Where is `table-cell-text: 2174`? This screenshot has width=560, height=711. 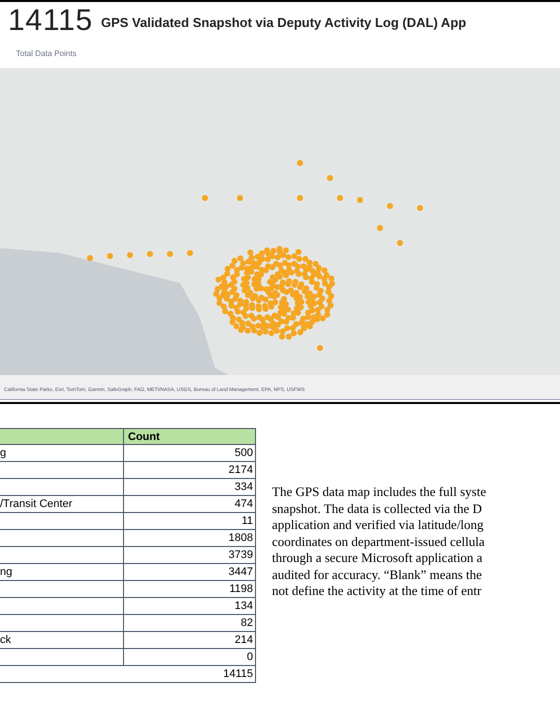
table-cell-text: 2174 is located at coordinates (241, 470).